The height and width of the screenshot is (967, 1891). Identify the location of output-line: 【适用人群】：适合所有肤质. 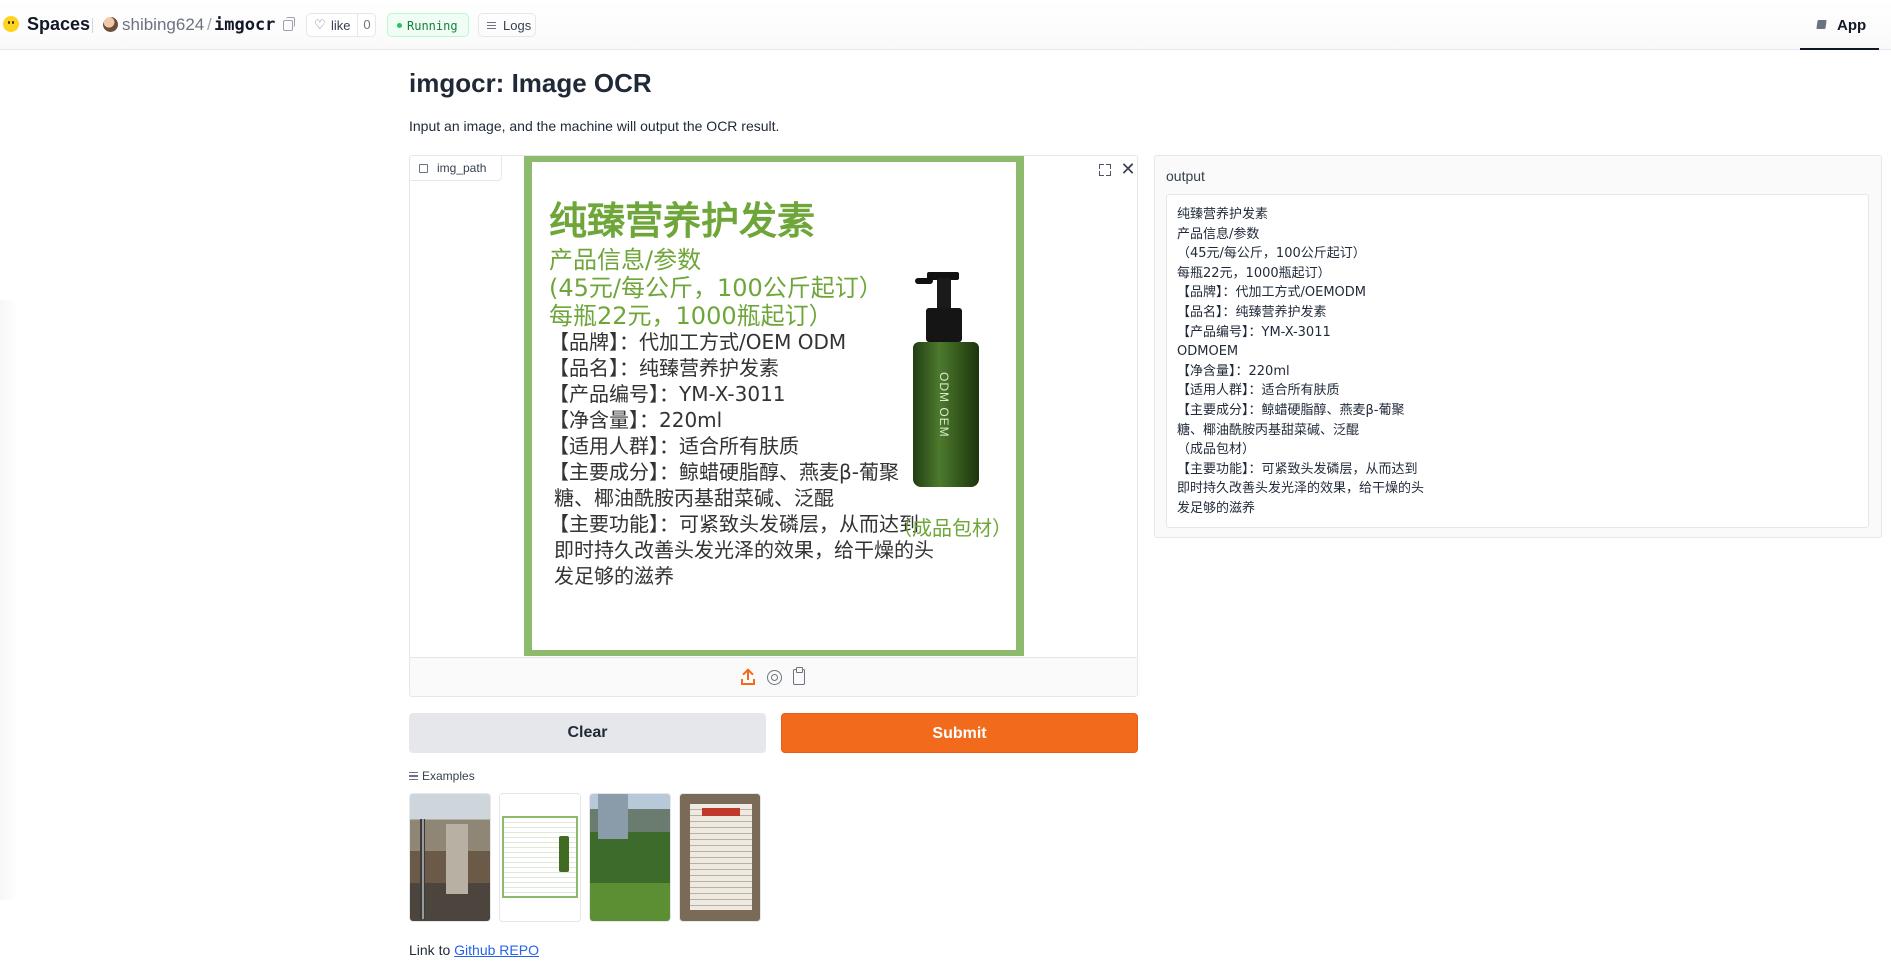
(1258, 391).